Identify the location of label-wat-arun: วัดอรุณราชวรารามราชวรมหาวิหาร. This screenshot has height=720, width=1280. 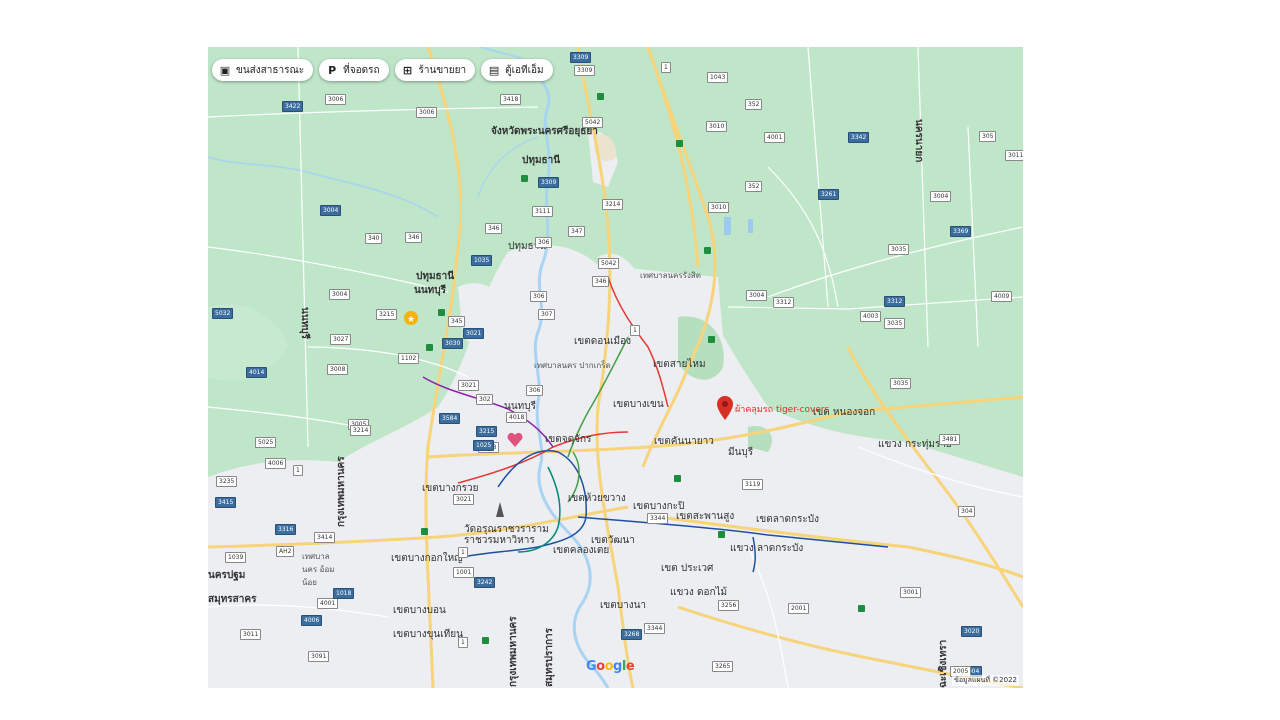
(506, 535).